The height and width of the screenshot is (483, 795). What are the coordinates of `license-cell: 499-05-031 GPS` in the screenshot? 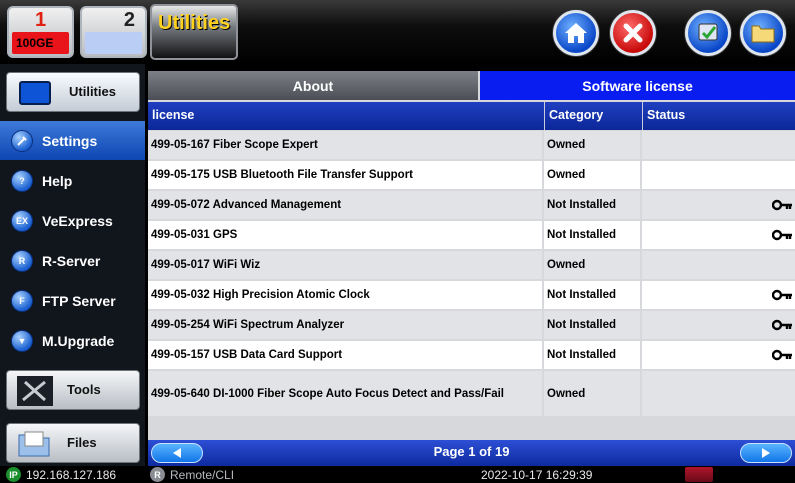 It's located at (345, 235).